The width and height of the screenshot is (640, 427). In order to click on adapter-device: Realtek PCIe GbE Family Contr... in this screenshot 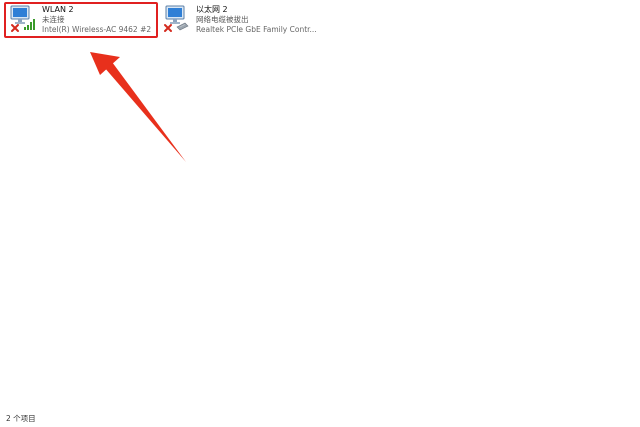, I will do `click(256, 29)`.